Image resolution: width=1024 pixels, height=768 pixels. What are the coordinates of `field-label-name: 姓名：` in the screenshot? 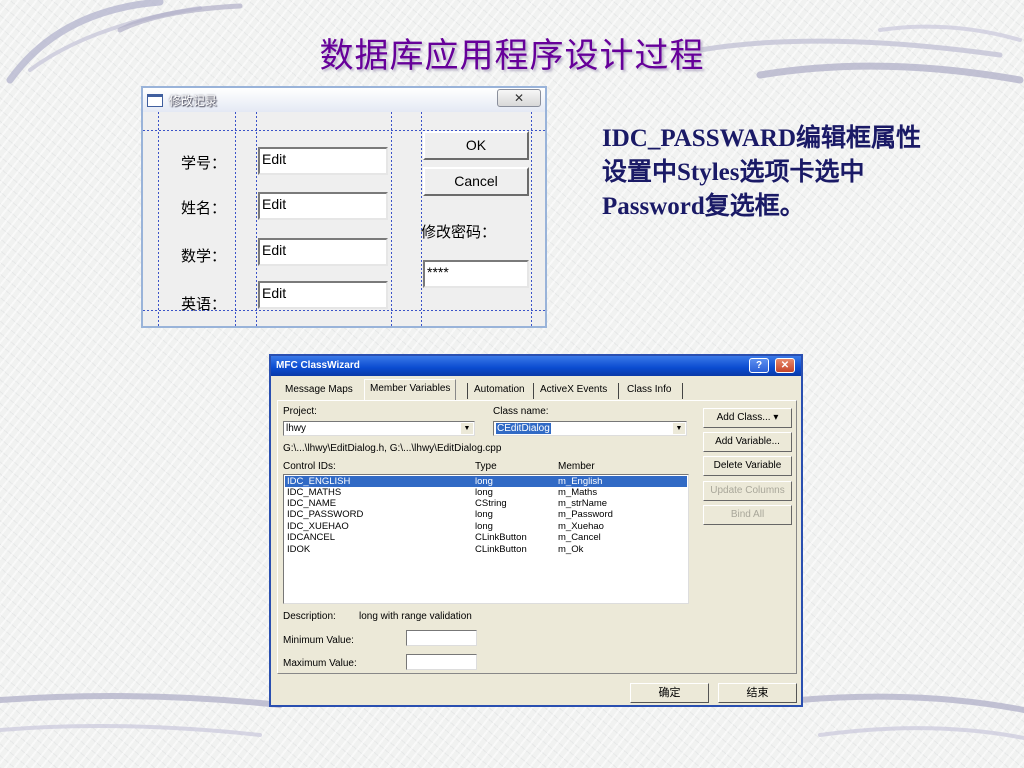 It's located at (204, 208).